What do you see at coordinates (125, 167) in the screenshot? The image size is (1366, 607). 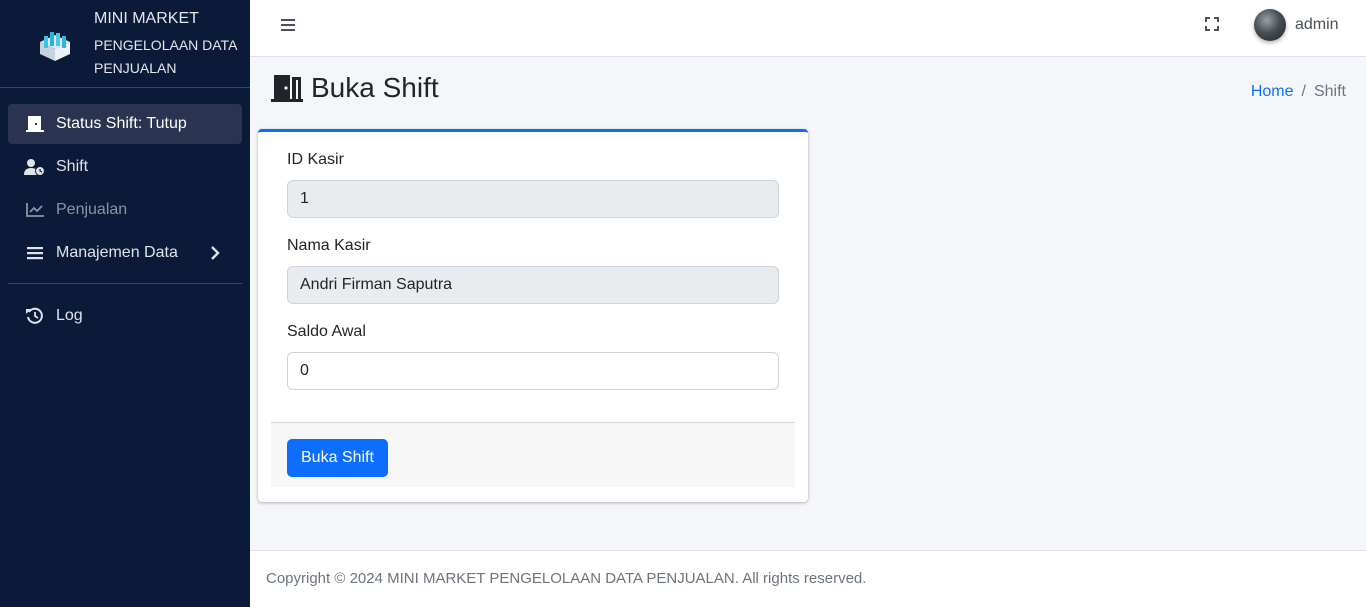 I see `sidebar-item-shift: Shift` at bounding box center [125, 167].